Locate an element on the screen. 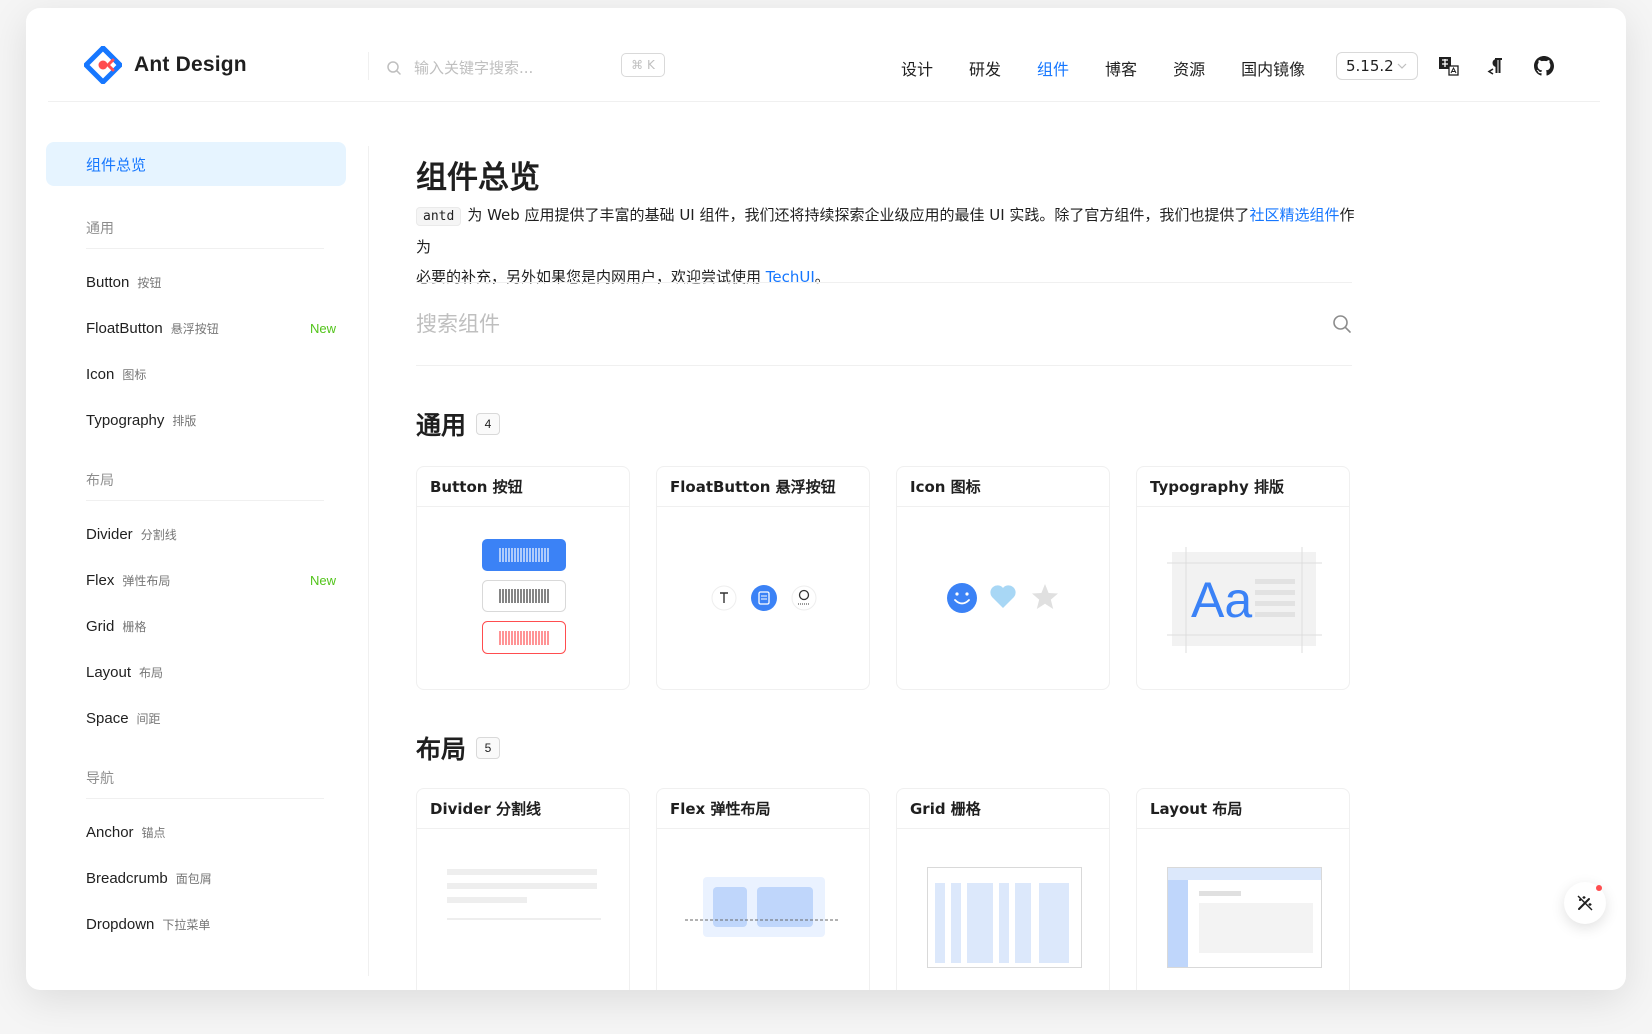 The height and width of the screenshot is (1034, 1652). sidebar-item-floatbutton: FloatButton 悬浮按钮 New is located at coordinates (211, 328).